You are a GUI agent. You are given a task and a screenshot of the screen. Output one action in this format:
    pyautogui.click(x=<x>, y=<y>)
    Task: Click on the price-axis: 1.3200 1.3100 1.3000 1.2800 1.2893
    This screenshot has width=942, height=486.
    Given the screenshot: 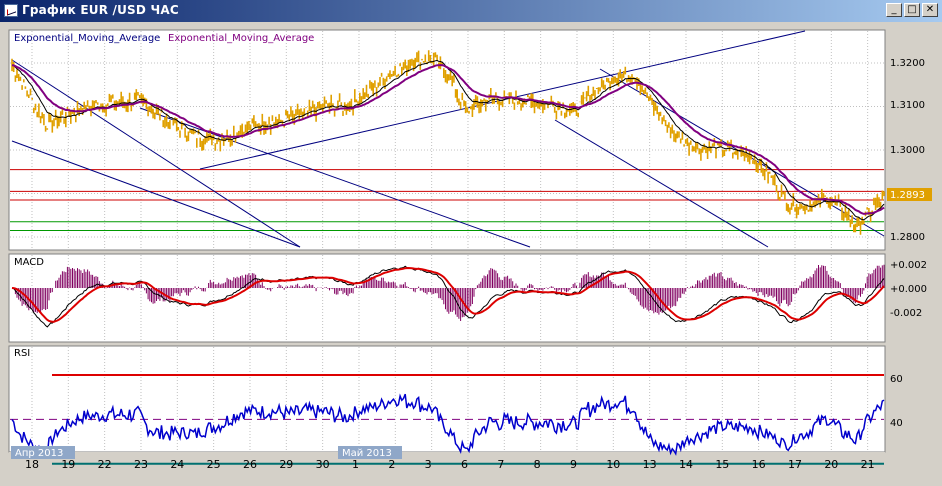 What is the action you would take?
    pyautogui.click(x=909, y=150)
    